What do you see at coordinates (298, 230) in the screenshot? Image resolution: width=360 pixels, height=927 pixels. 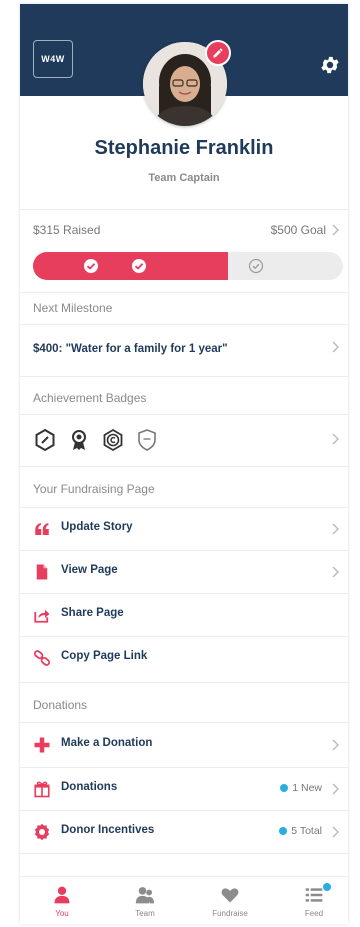 I see `goal-amount: $500 Goal` at bounding box center [298, 230].